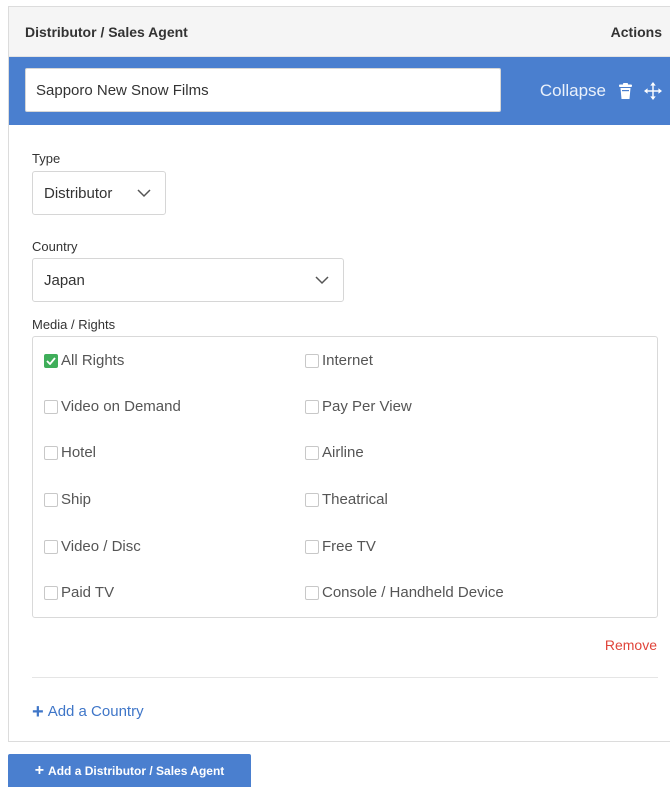  What do you see at coordinates (573, 91) in the screenshot?
I see `collapse-button: Collapse` at bounding box center [573, 91].